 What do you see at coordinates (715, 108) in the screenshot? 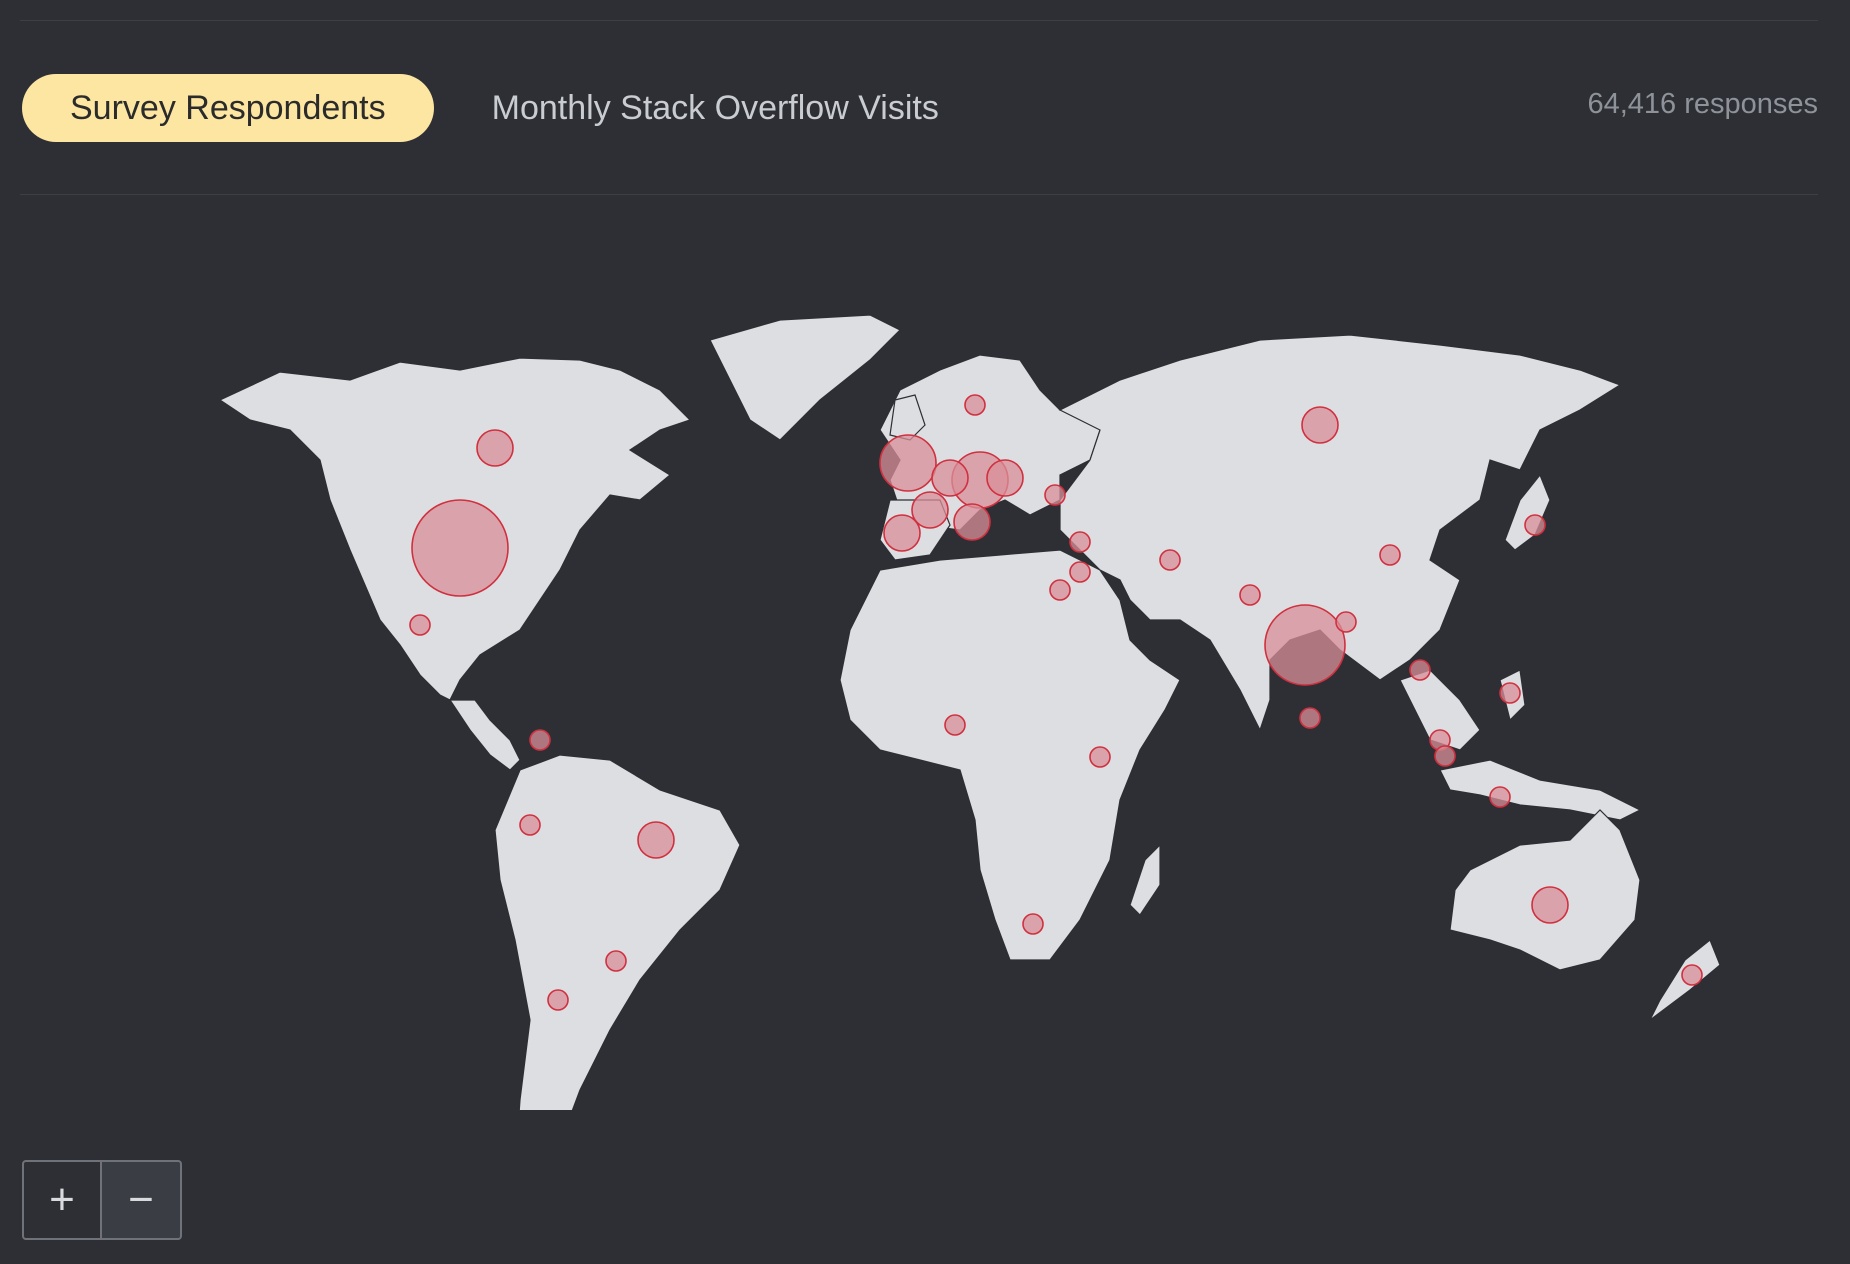
I see `tab-monthly-visits: Monthly Stack Overflow Visits` at bounding box center [715, 108].